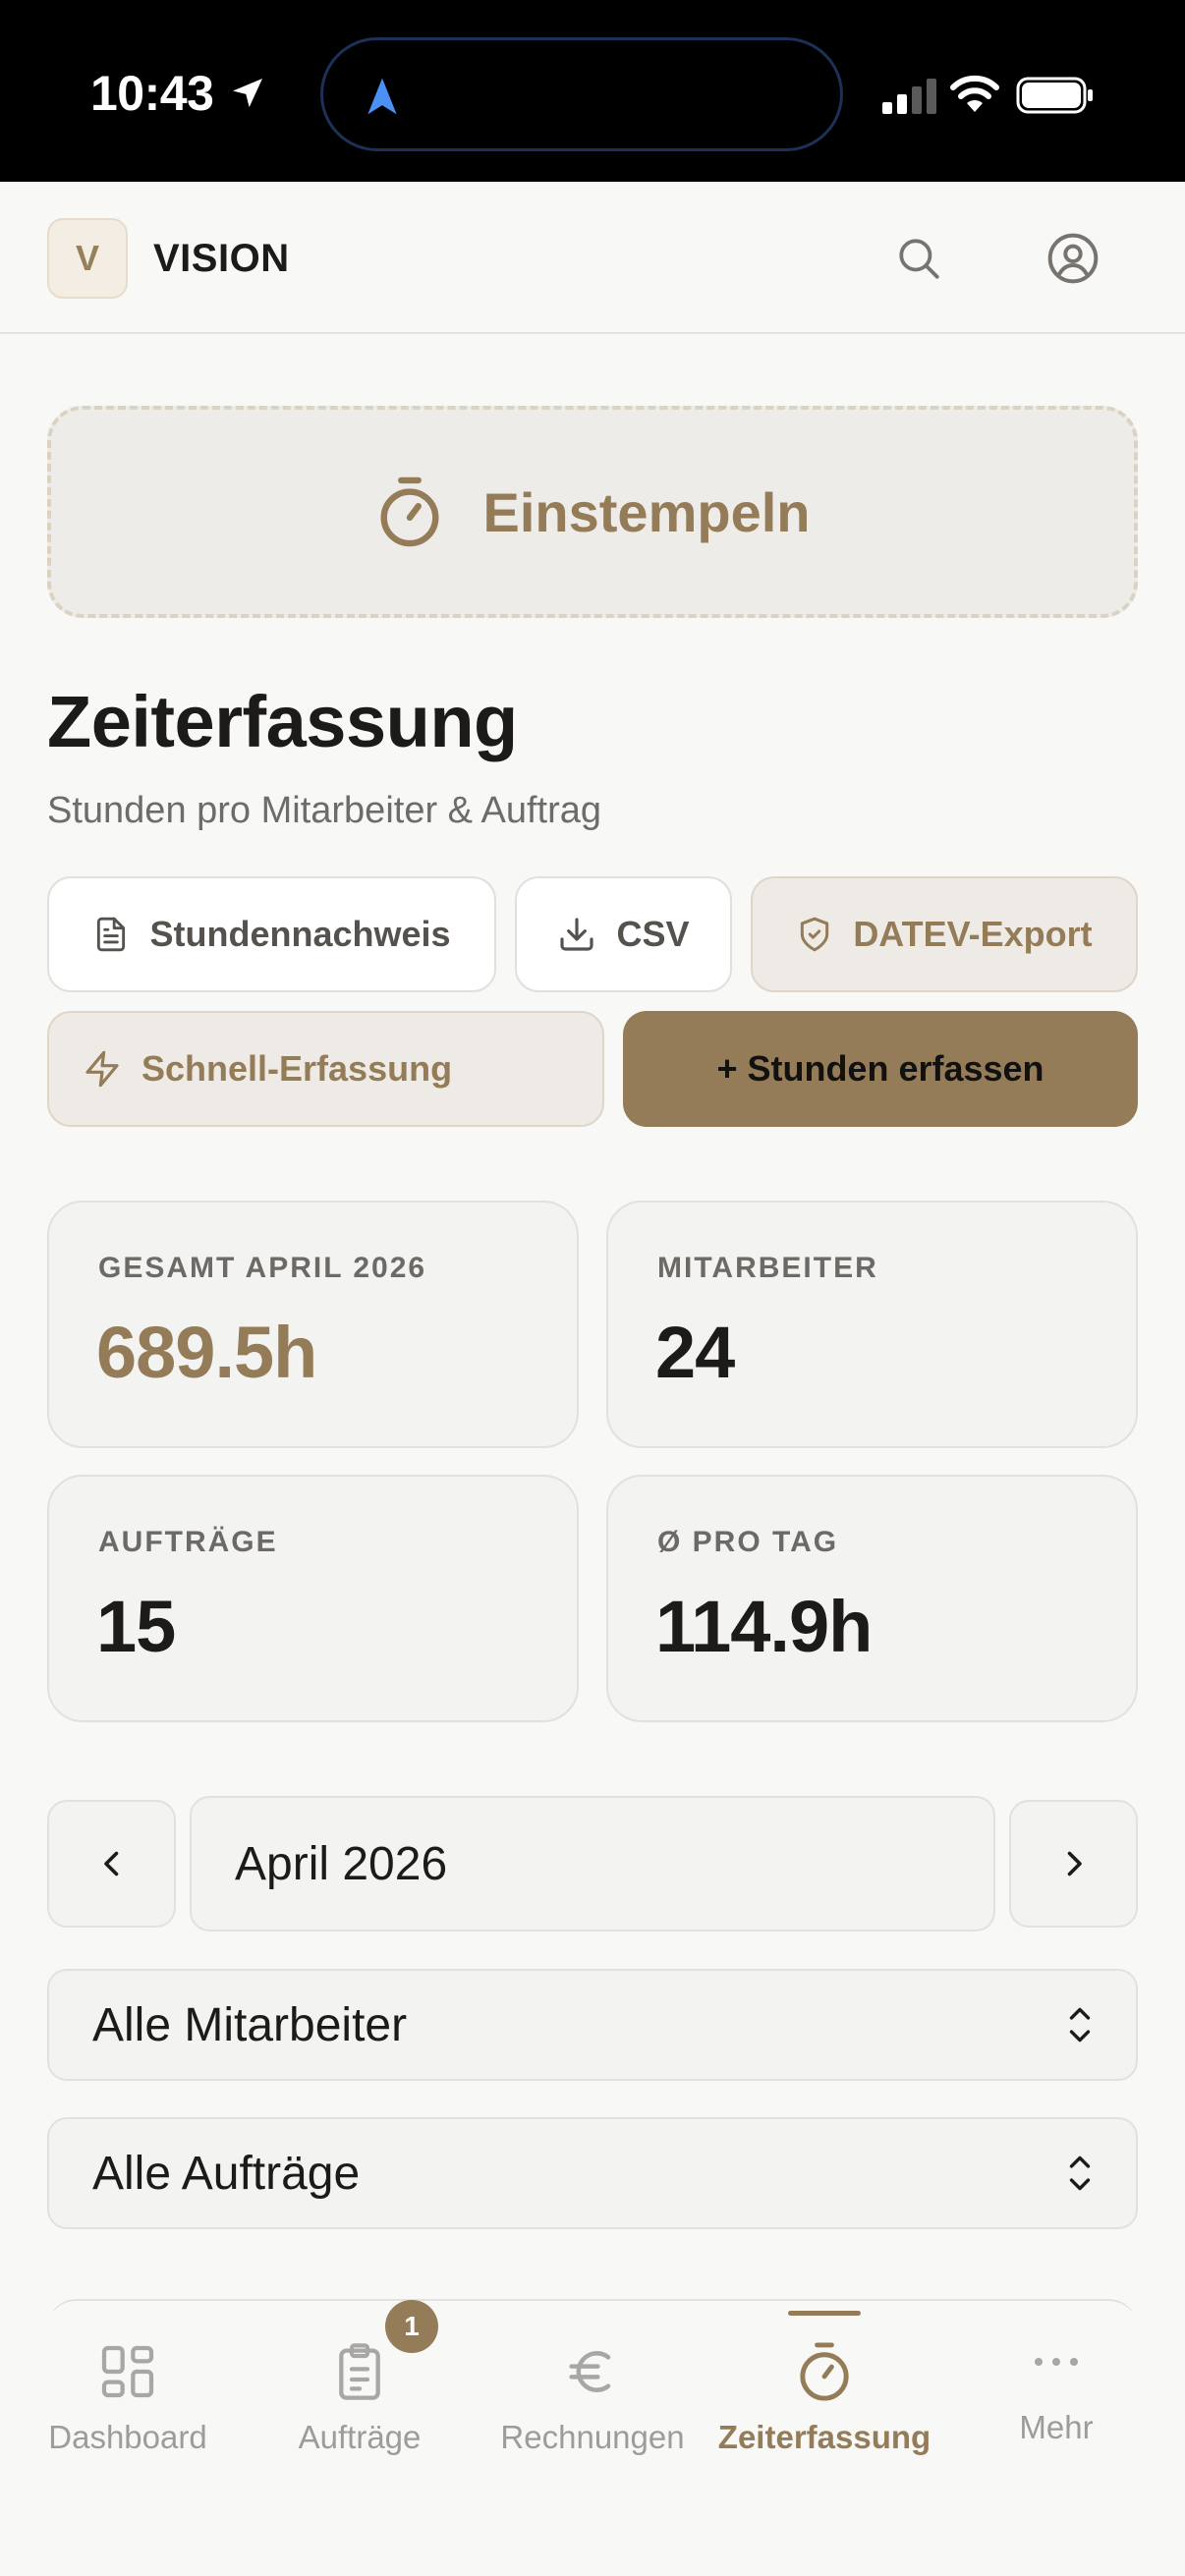  What do you see at coordinates (592, 258) in the screenshot?
I see `app-header: V VISION` at bounding box center [592, 258].